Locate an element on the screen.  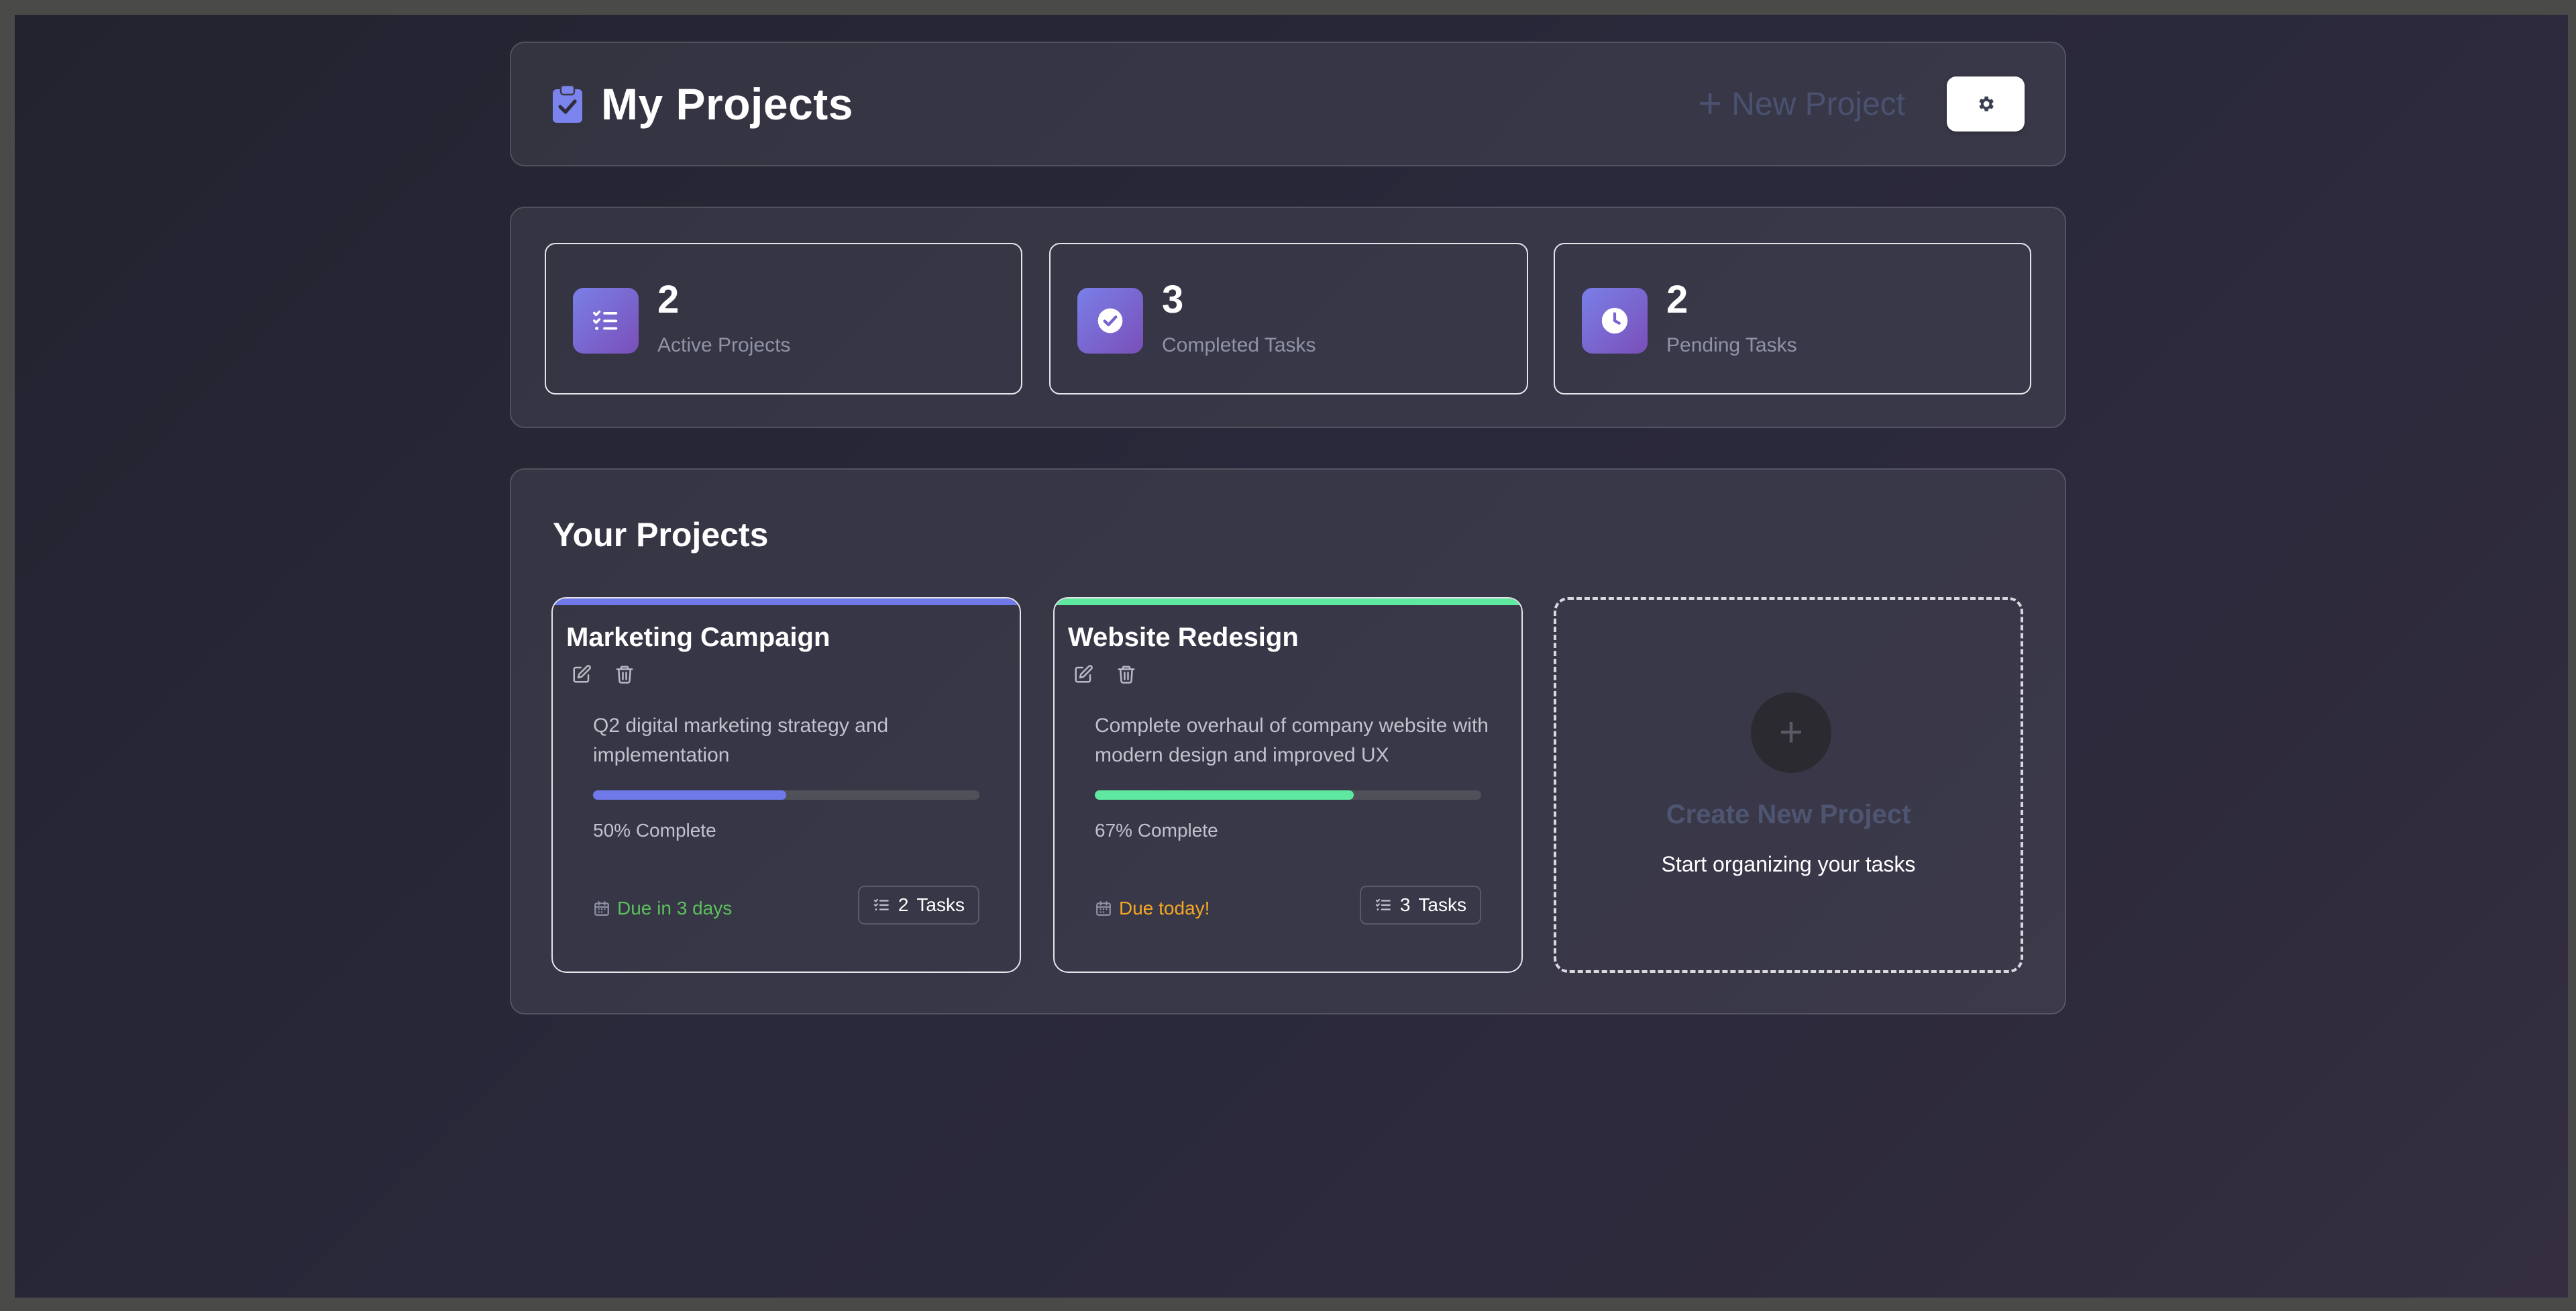
due-date: Due today! is located at coordinates (1152, 909).